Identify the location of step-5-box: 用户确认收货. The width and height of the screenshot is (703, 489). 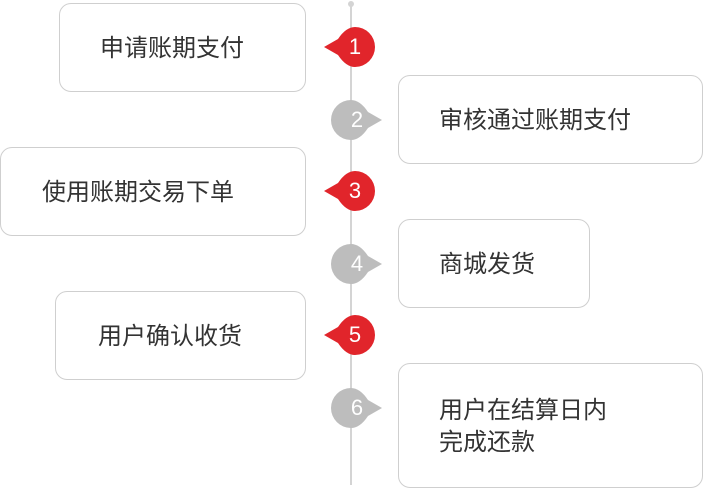
(180, 335).